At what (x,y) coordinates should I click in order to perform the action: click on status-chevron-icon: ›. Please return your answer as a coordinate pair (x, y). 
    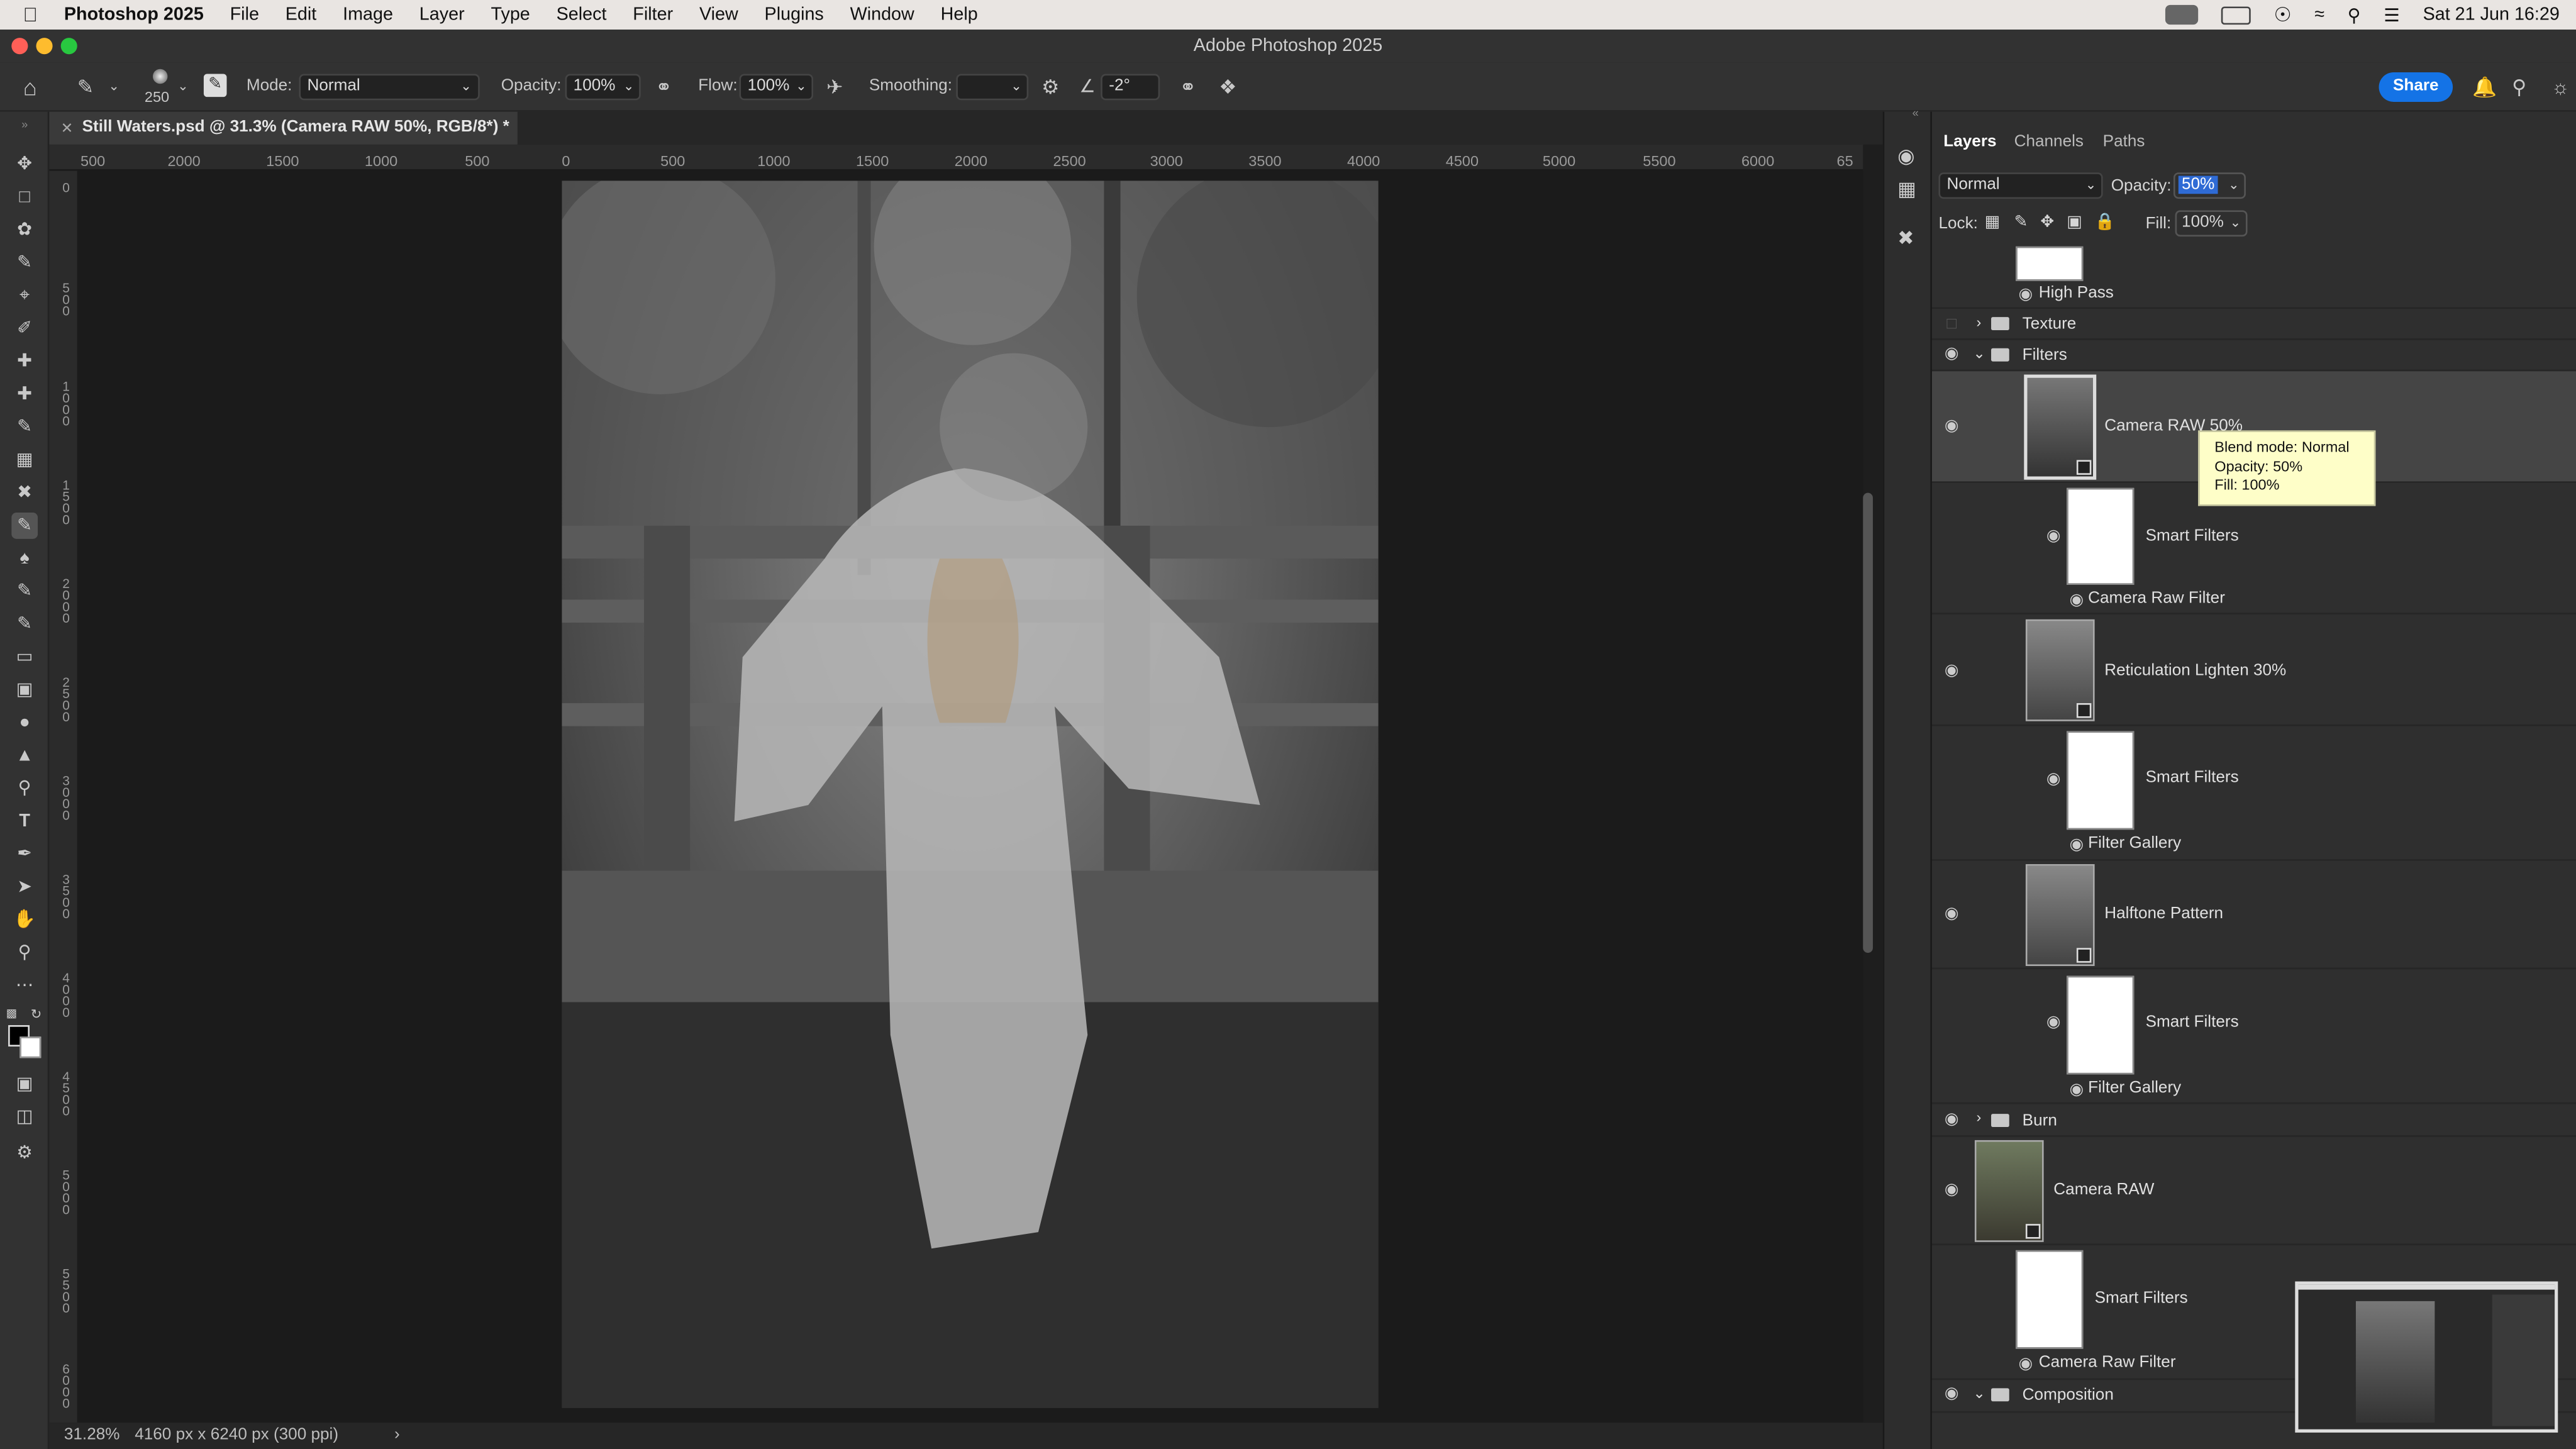
    Looking at the image, I should click on (397, 1436).